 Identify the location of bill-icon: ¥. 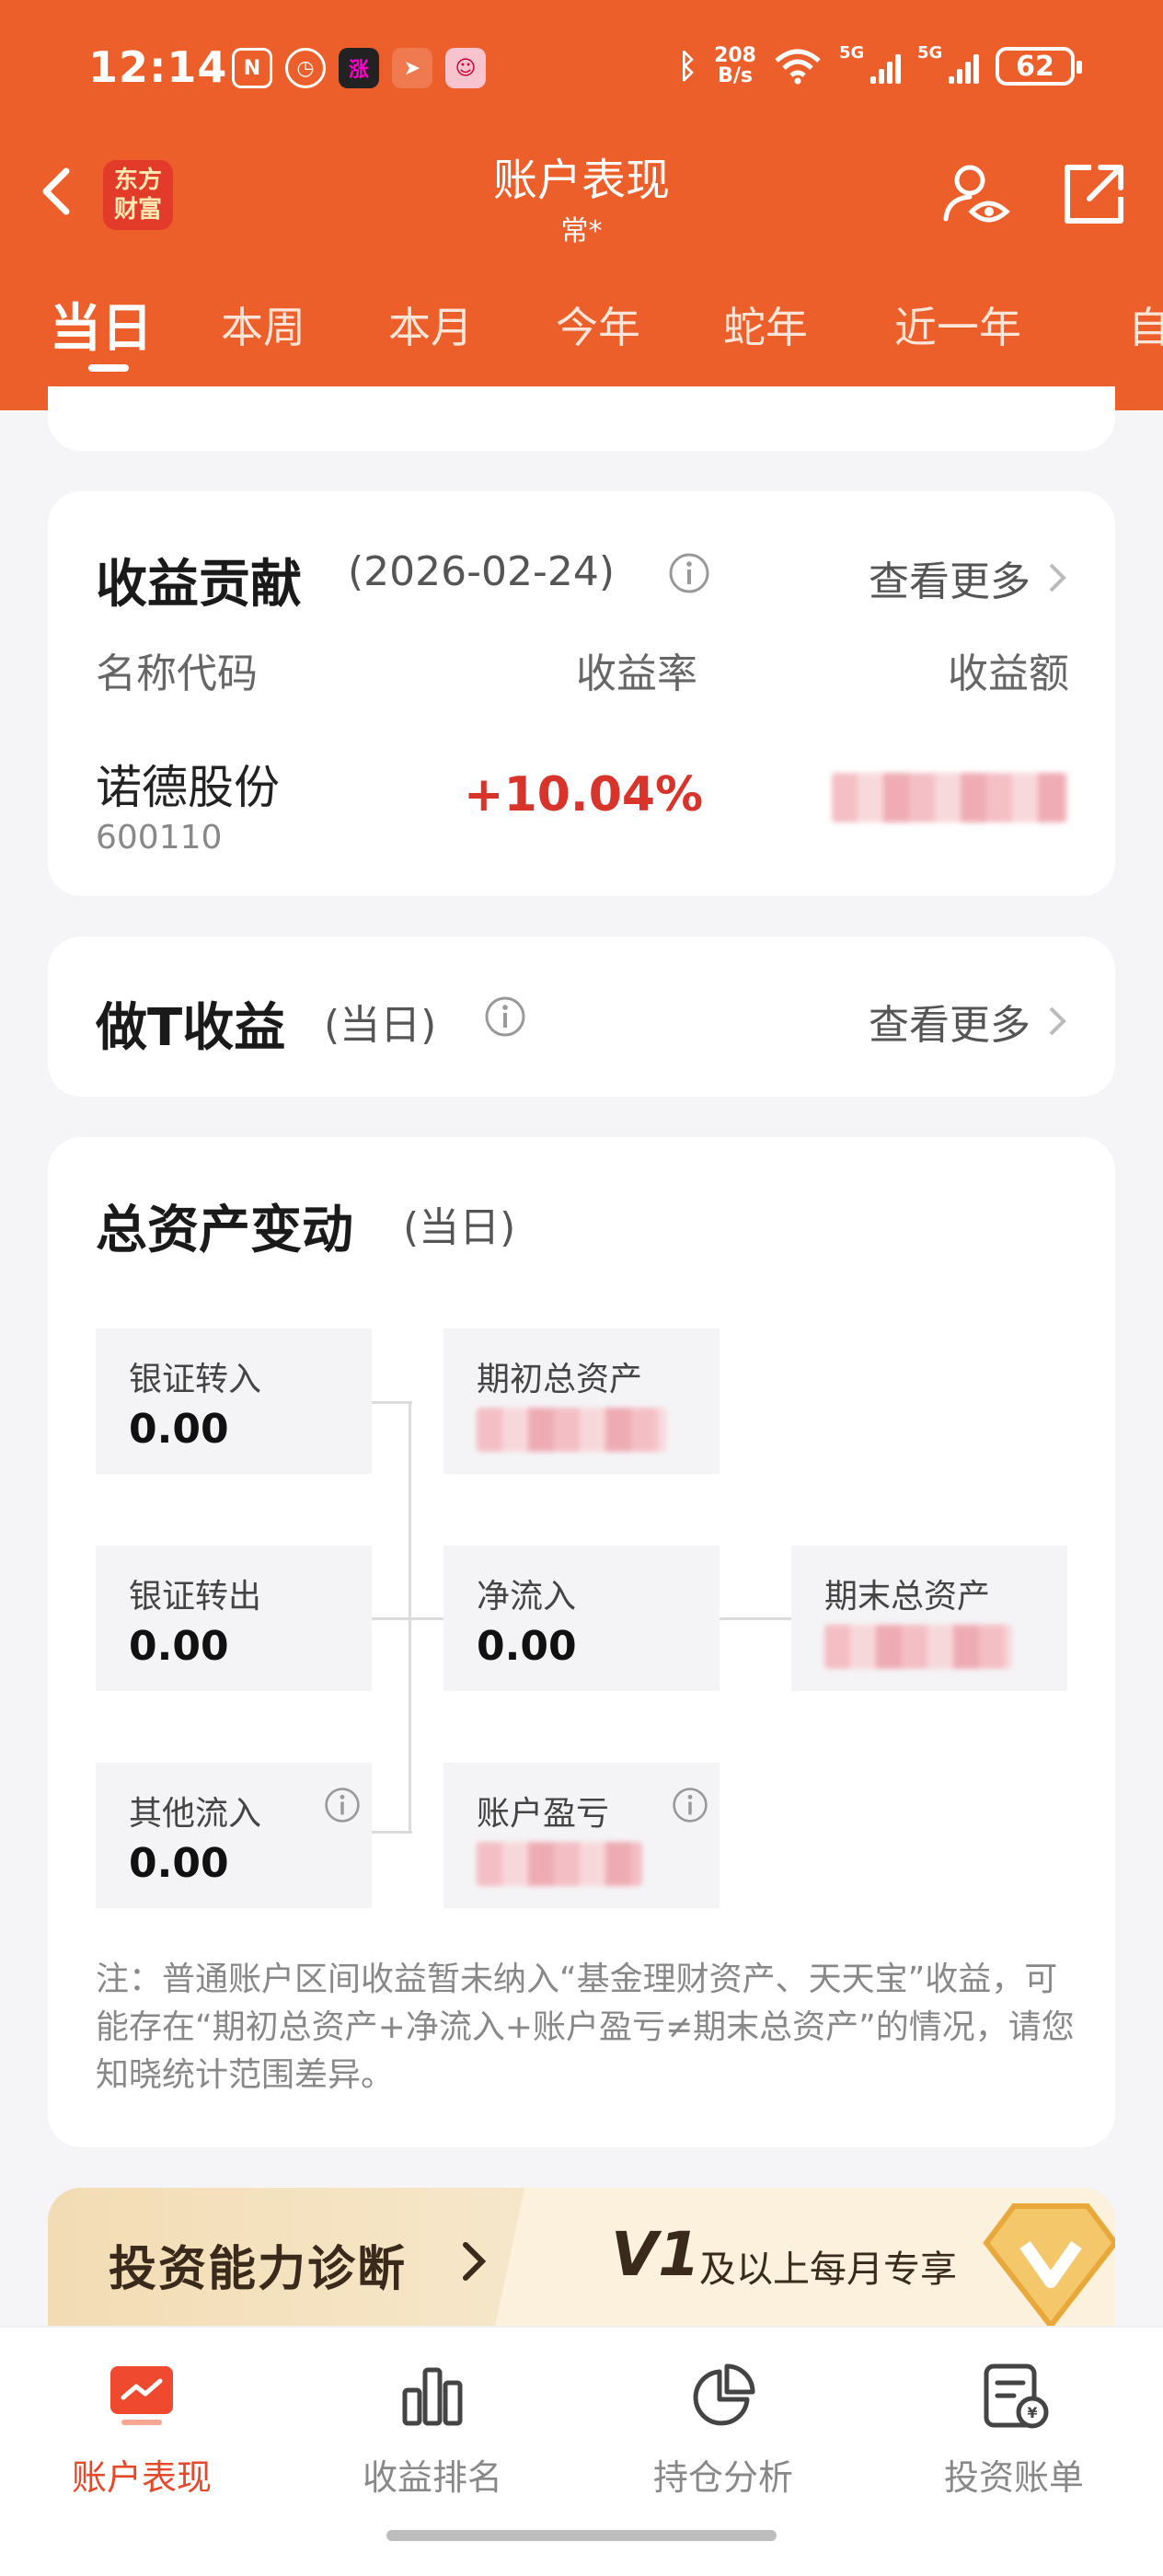
(1016, 2396).